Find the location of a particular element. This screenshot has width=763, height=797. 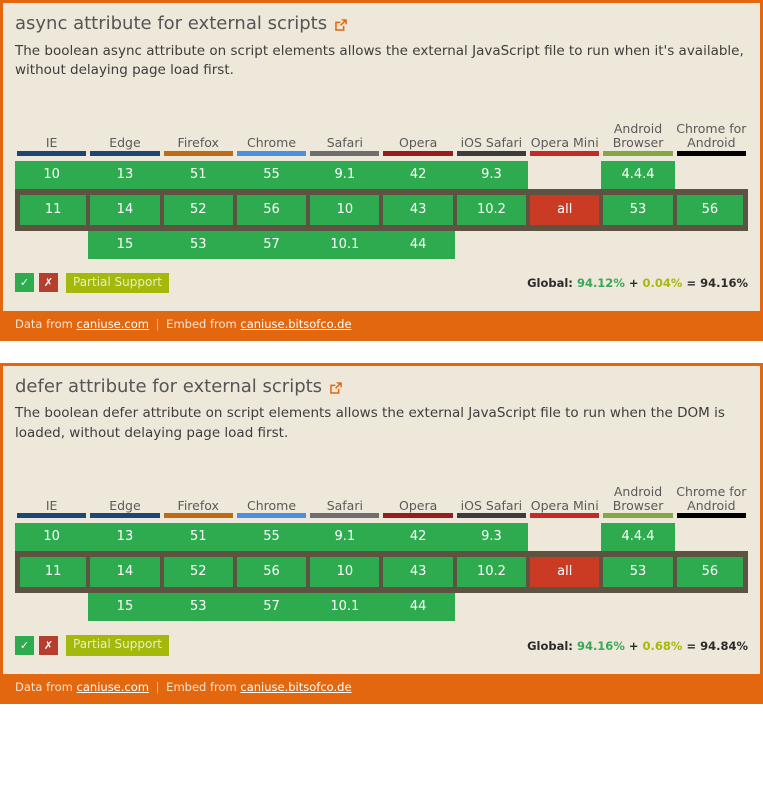

version-cell-wrap: 10.2 is located at coordinates (491, 209).